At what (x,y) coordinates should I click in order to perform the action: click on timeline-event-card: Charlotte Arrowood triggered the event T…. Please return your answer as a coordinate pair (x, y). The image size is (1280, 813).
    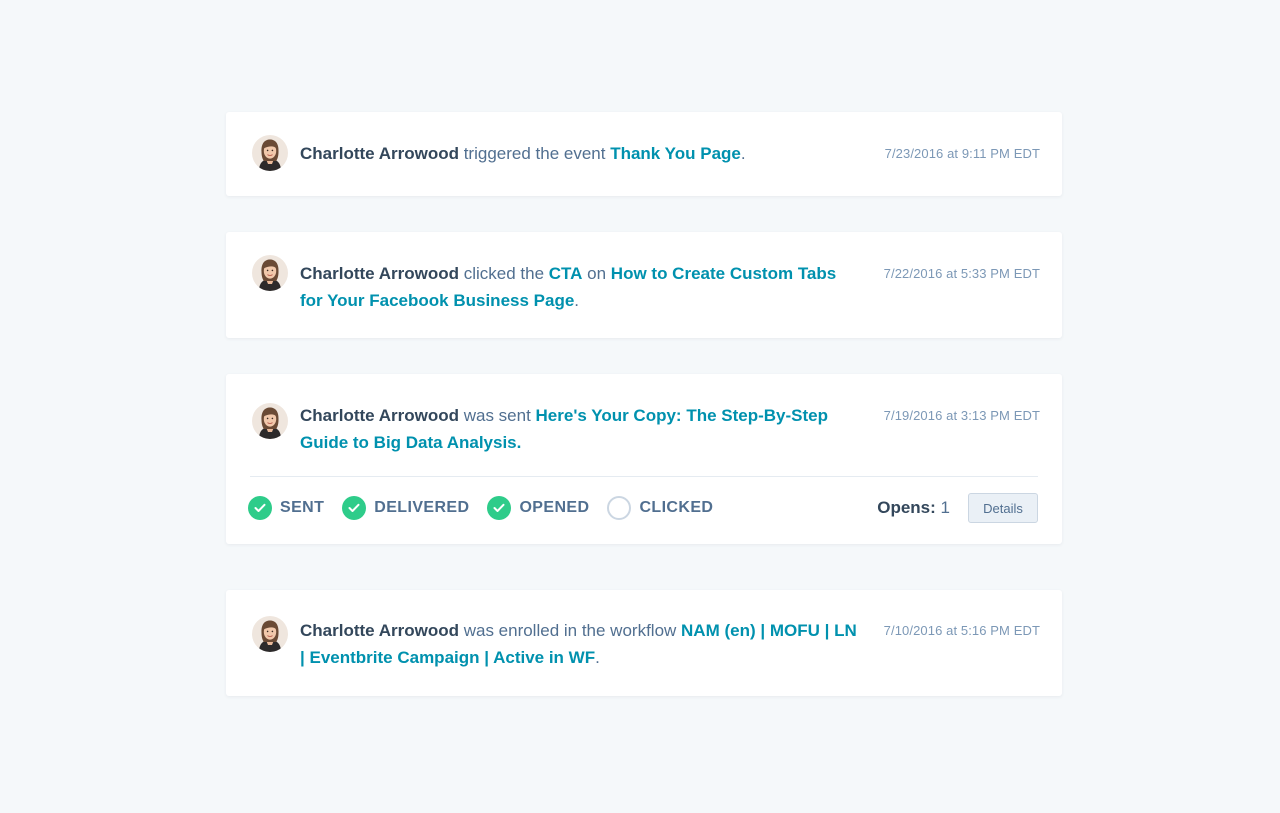
    Looking at the image, I should click on (644, 154).